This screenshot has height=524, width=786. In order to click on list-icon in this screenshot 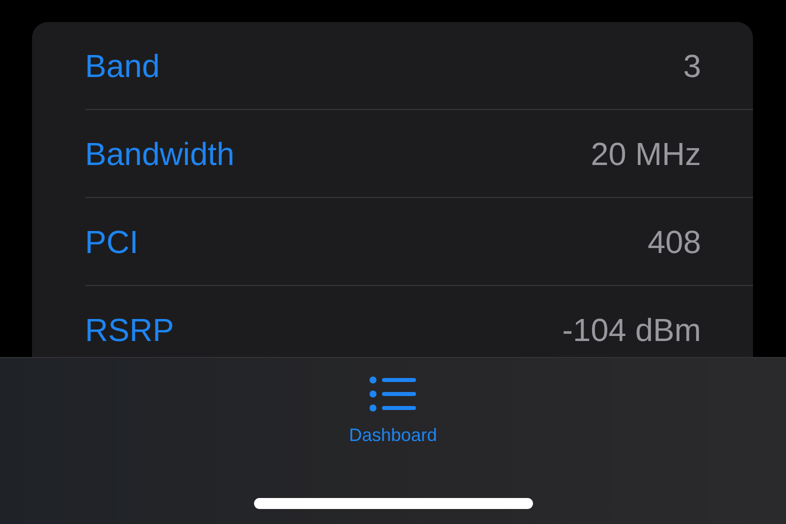, I will do `click(393, 394)`.